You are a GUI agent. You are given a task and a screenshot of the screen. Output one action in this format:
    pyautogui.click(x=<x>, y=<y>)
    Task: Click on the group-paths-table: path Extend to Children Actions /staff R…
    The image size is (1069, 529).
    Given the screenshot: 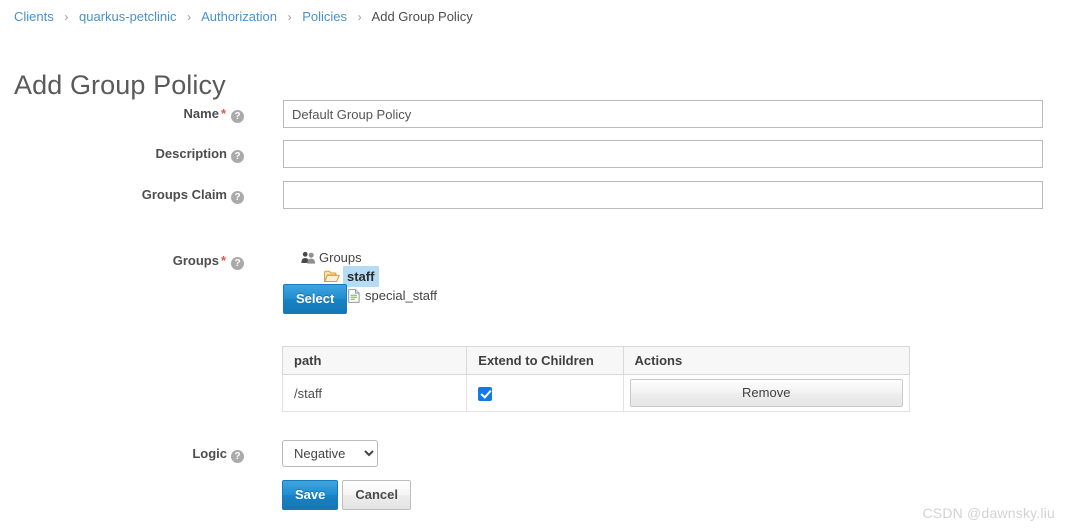 What is the action you would take?
    pyautogui.click(x=596, y=379)
    